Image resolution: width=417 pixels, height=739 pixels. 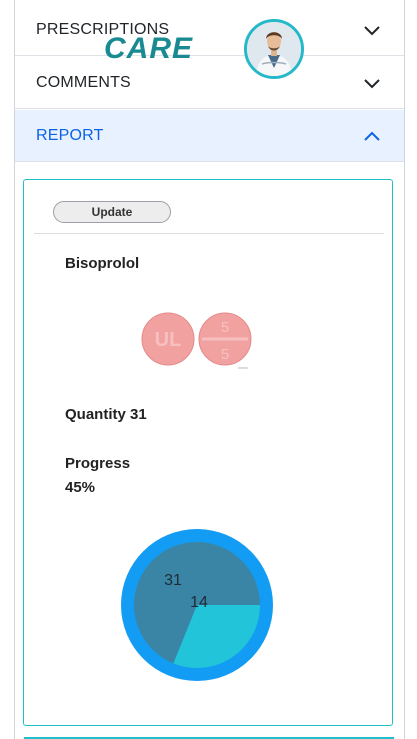 What do you see at coordinates (372, 136) in the screenshot?
I see `chevron-up-icon` at bounding box center [372, 136].